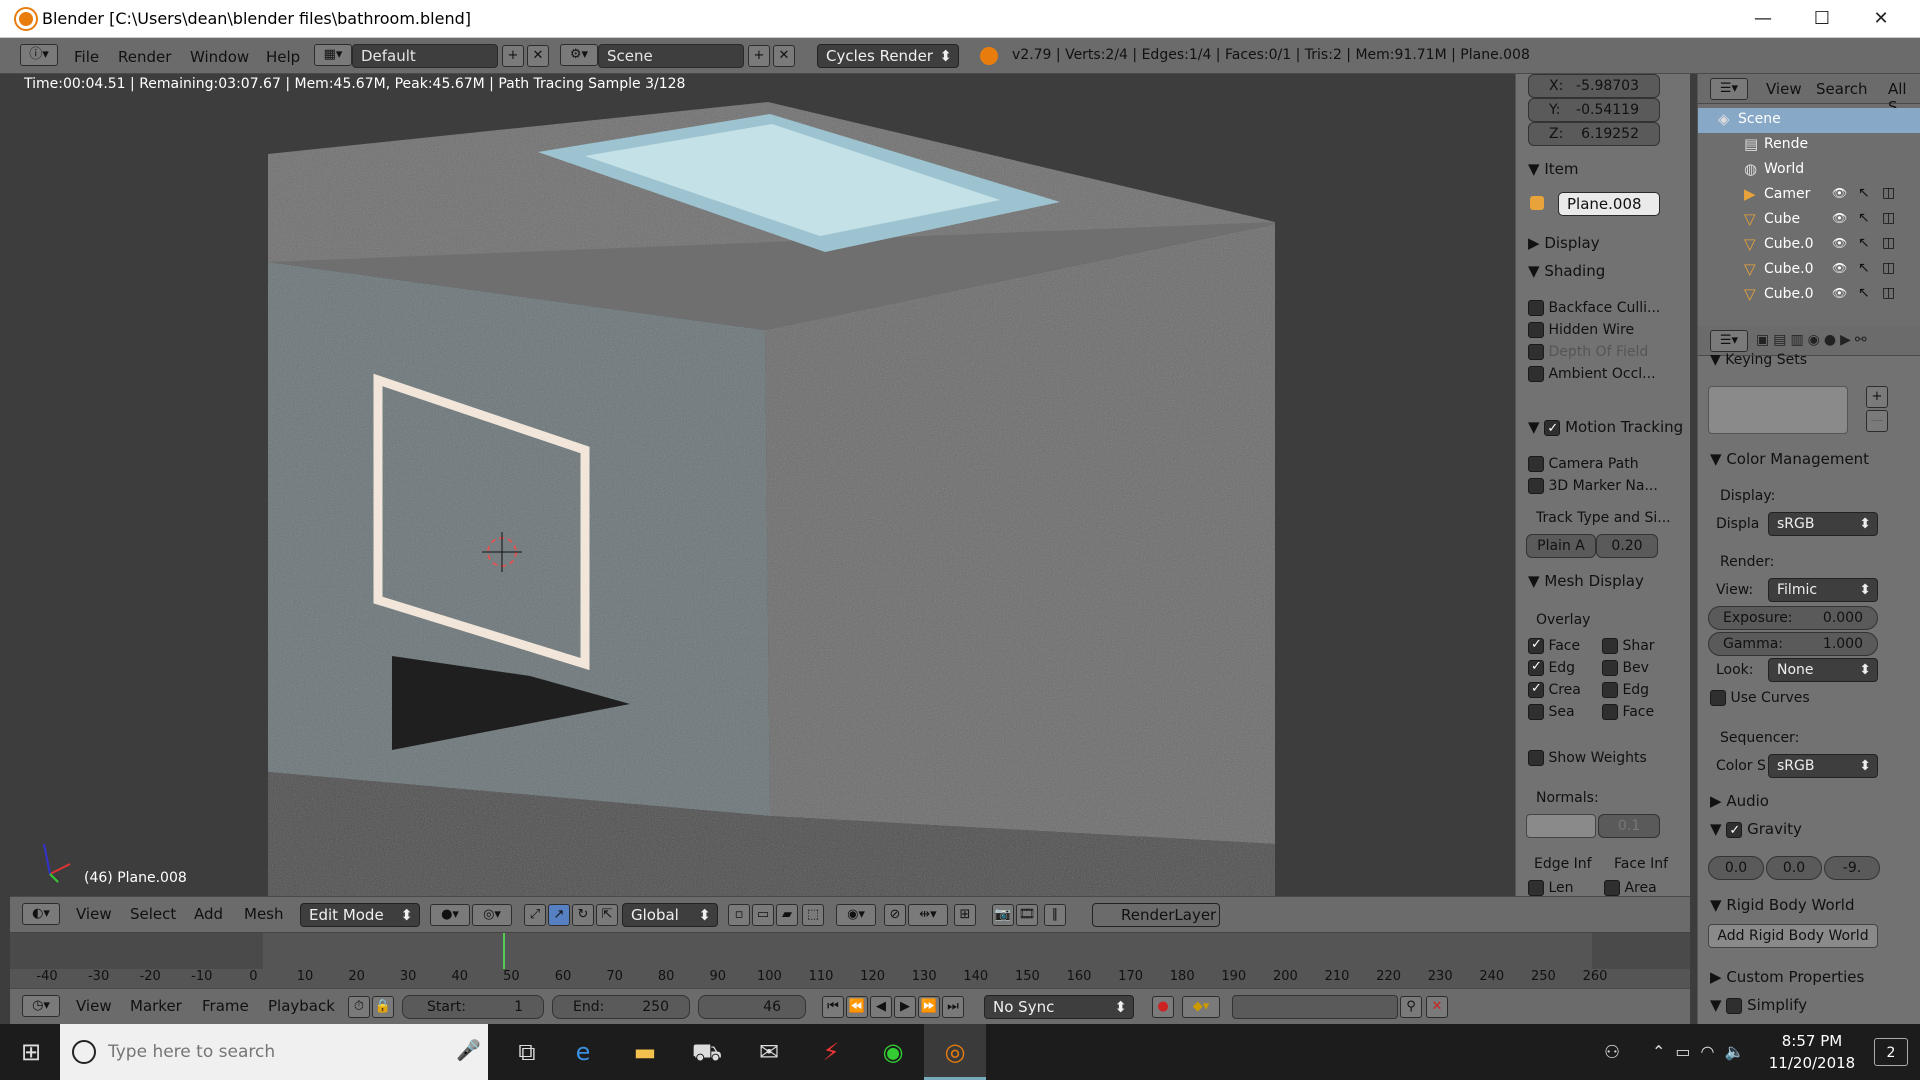 This screenshot has height=1080, width=1920. What do you see at coordinates (583, 1052) in the screenshot?
I see `edge-browser-icon: e` at bounding box center [583, 1052].